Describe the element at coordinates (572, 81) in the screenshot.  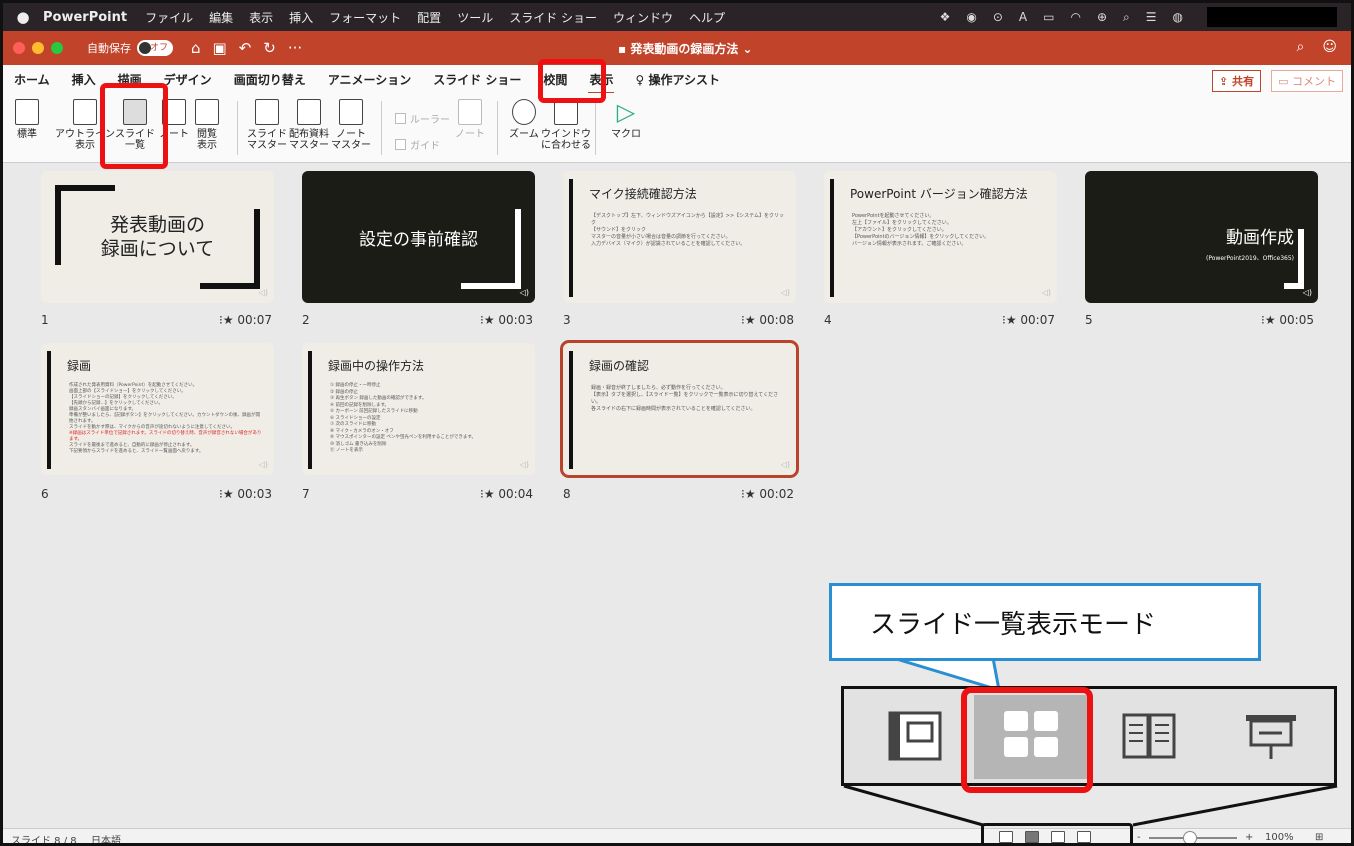
I see `view-tab-highlight` at that location.